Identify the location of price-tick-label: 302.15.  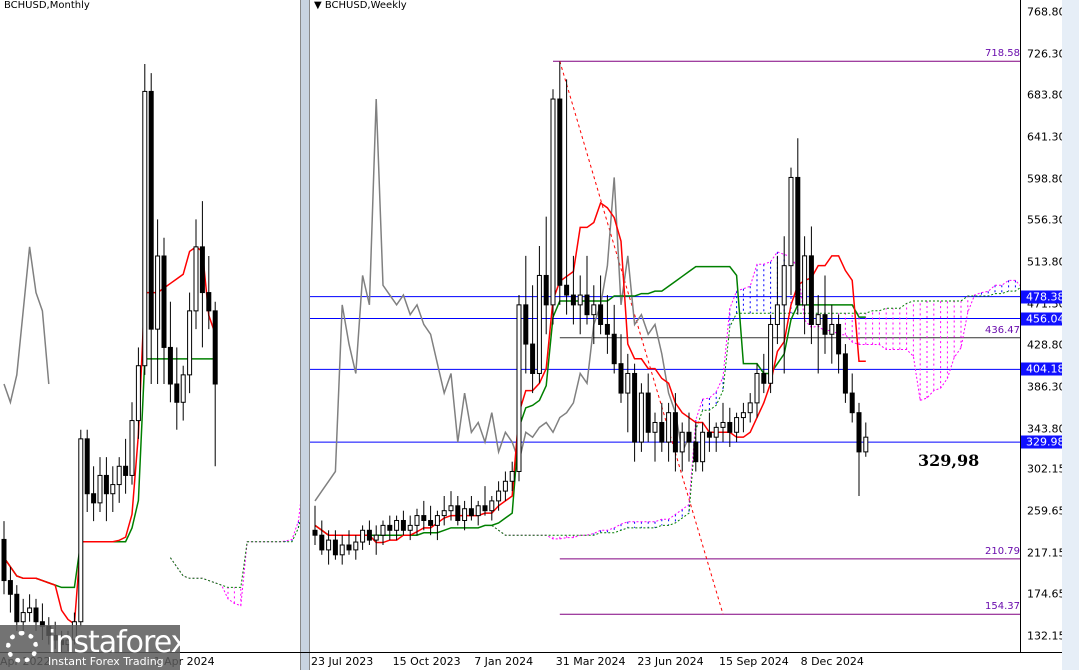
(1046, 469).